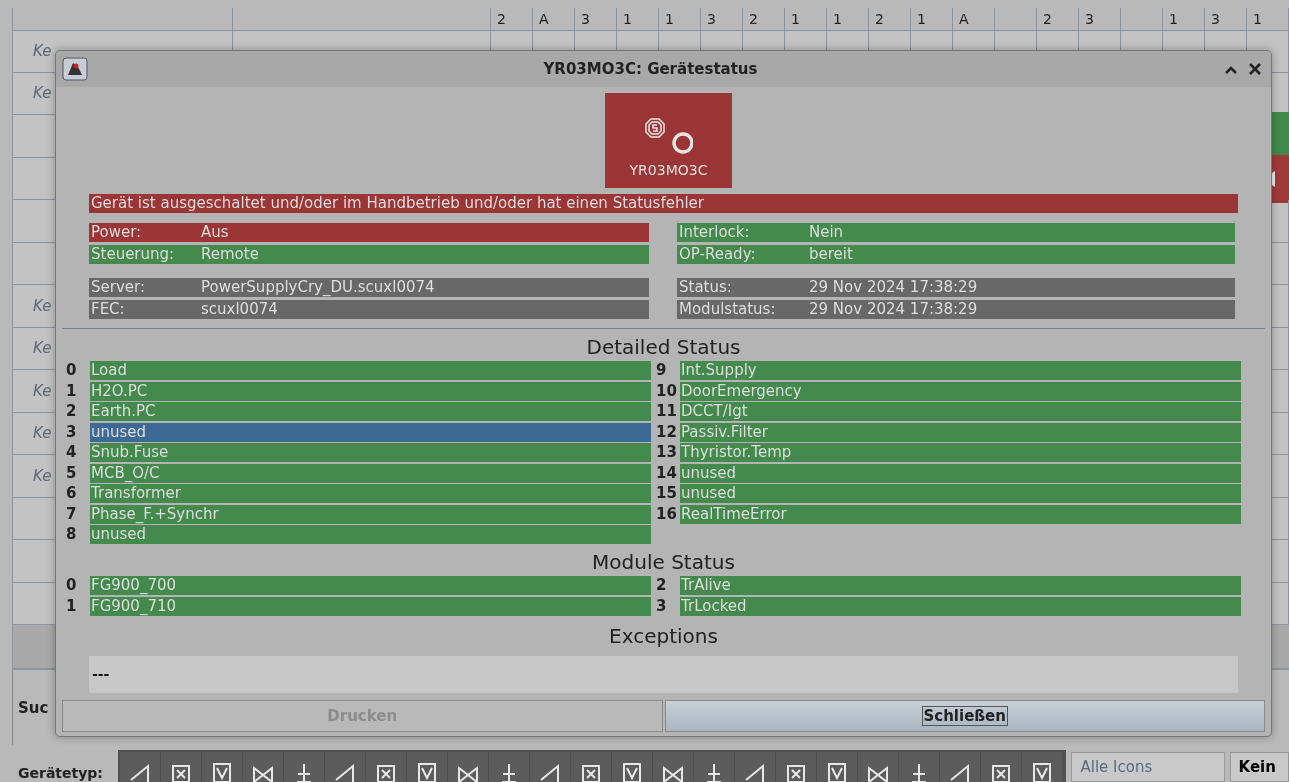  What do you see at coordinates (956, 232) in the screenshot?
I see `info-bar: Interlock: Nein` at bounding box center [956, 232].